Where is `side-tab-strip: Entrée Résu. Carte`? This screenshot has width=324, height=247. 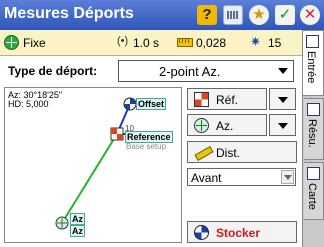
side-tab-strip: Entrée Résu. Carte is located at coordinates (313, 138).